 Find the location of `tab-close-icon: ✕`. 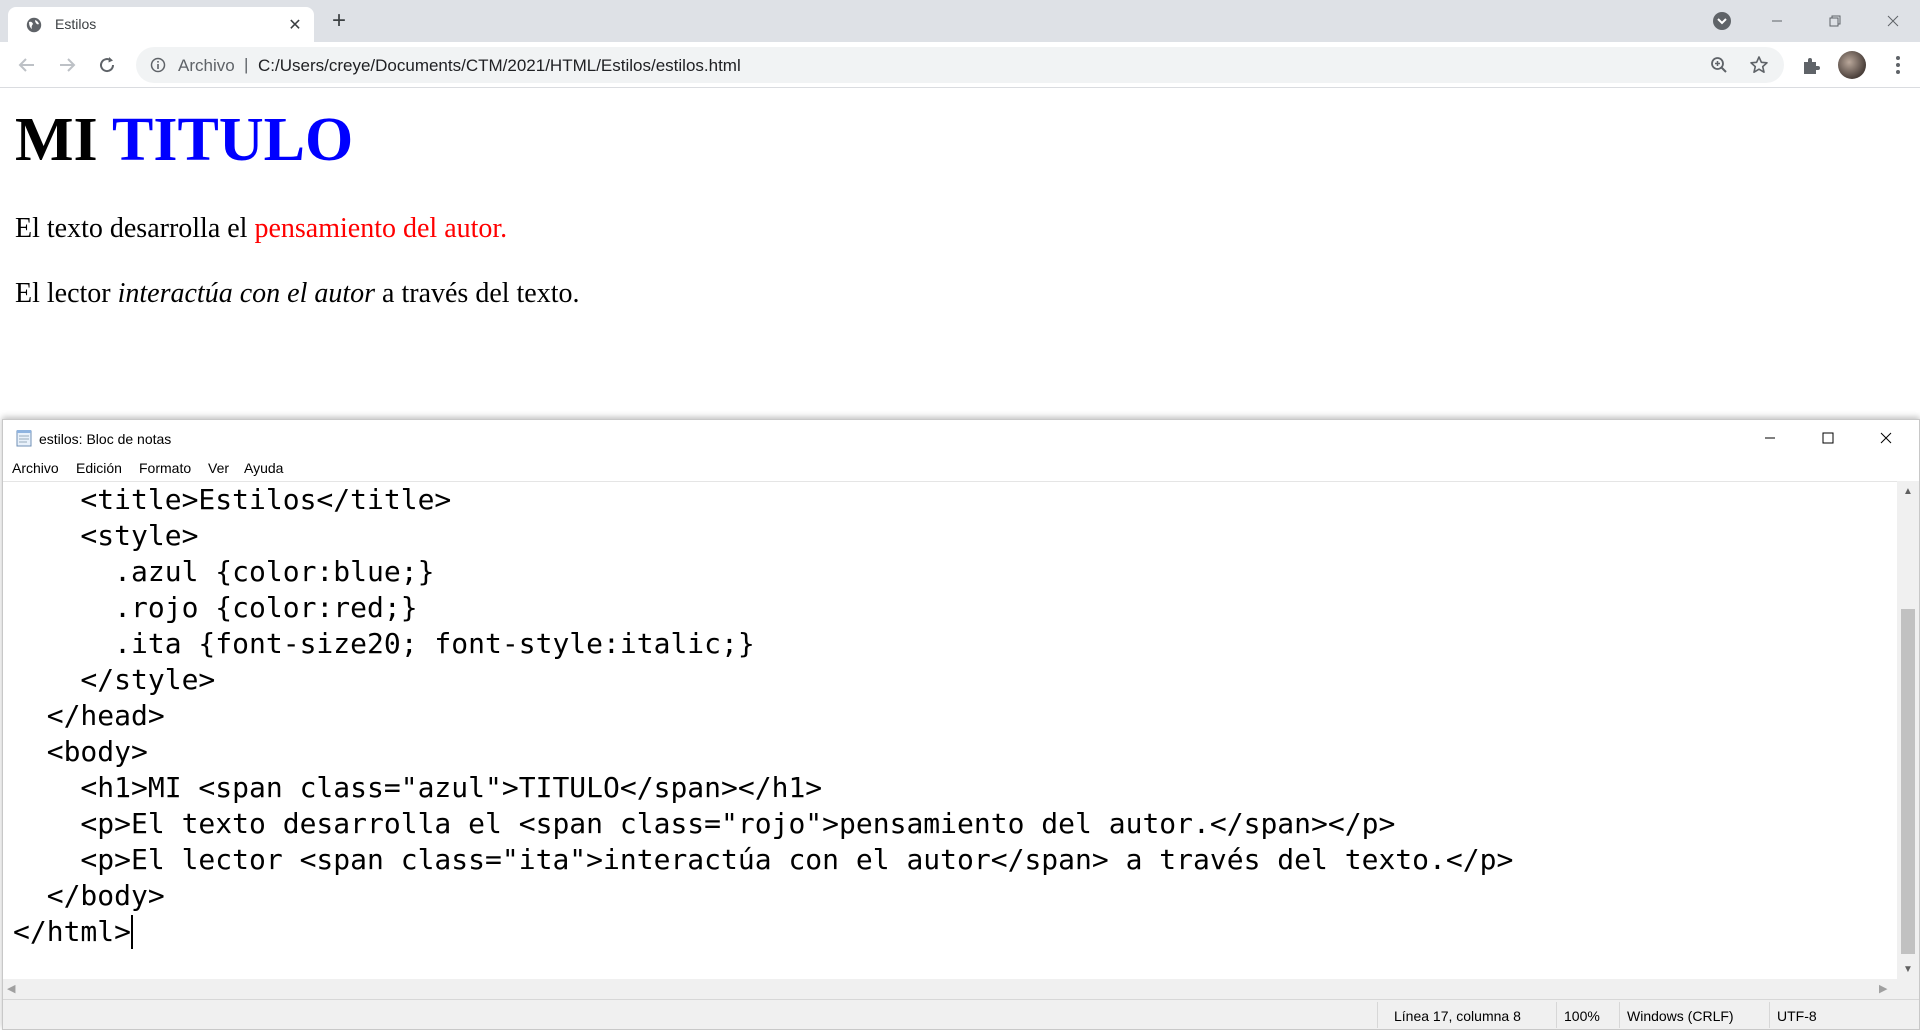

tab-close-icon: ✕ is located at coordinates (295, 25).